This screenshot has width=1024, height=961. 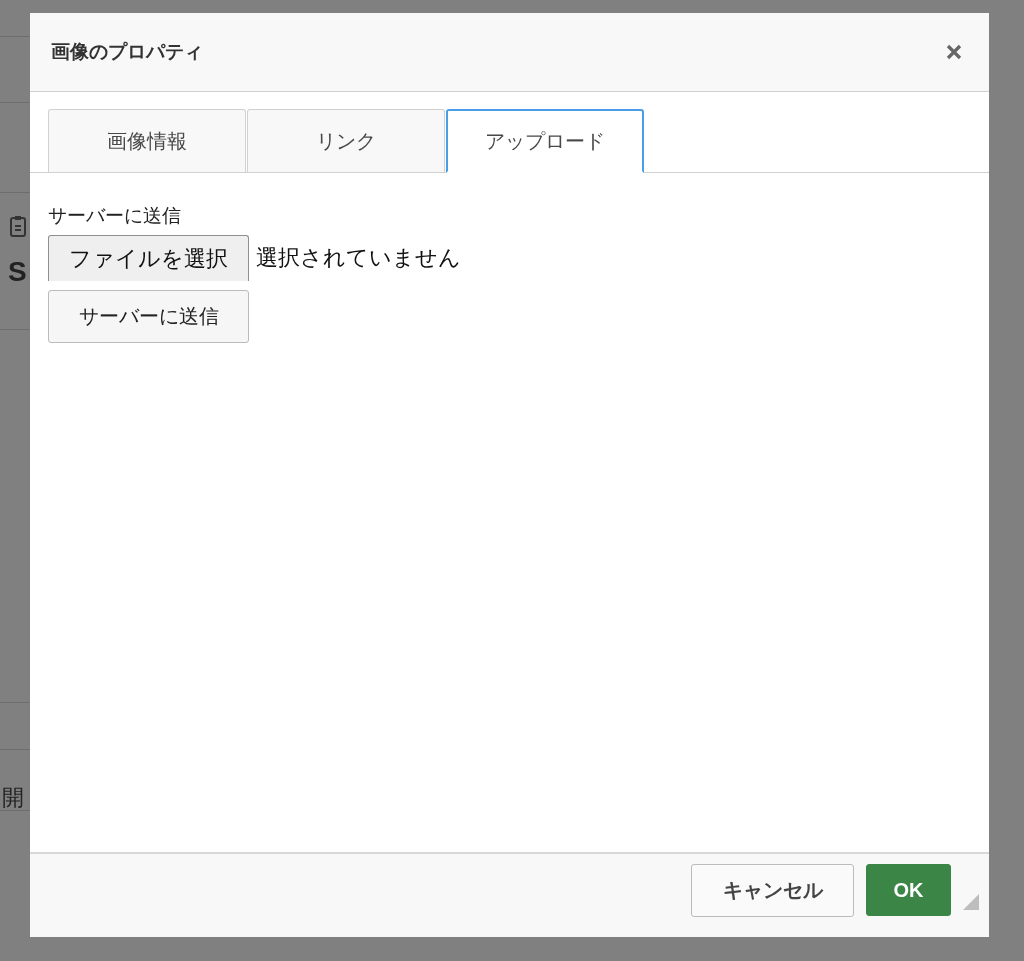 What do you see at coordinates (346, 140) in the screenshot?
I see `tab: リンク` at bounding box center [346, 140].